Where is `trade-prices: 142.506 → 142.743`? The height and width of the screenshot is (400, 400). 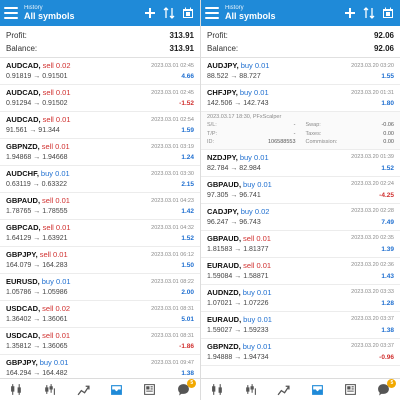 trade-prices: 142.506 → 142.743 is located at coordinates (238, 103).